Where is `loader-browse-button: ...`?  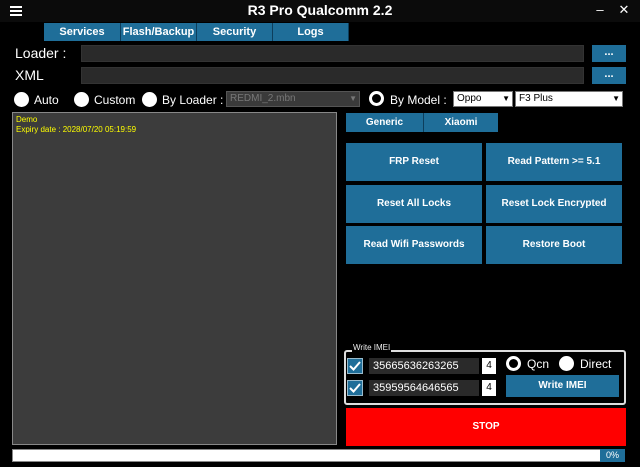 loader-browse-button: ... is located at coordinates (609, 53).